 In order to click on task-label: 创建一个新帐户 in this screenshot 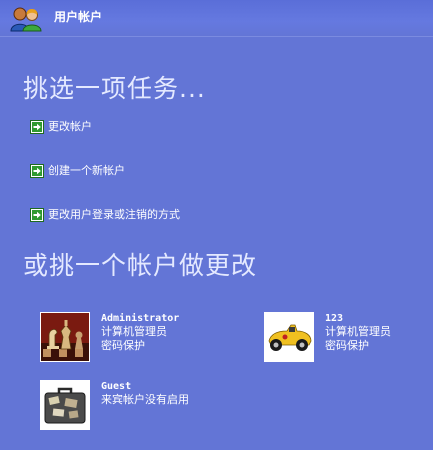, I will do `click(86, 170)`.